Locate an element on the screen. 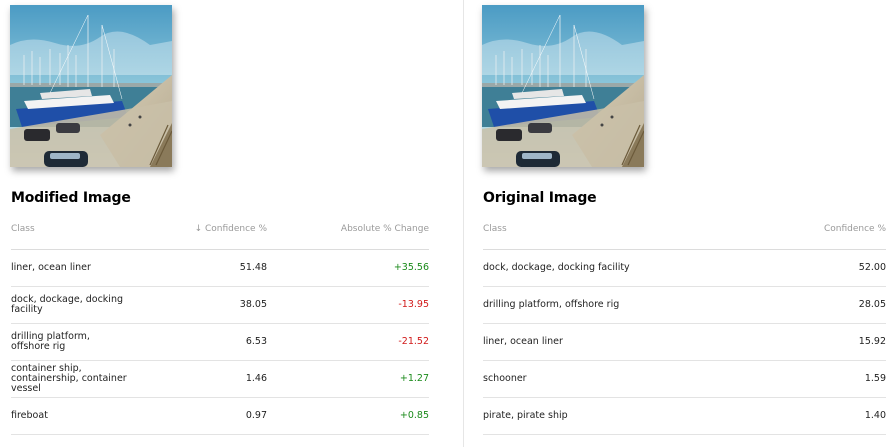 The width and height of the screenshot is (891, 447). table-row: liner, ocean liner 51.48 +35.56 is located at coordinates (220, 268).